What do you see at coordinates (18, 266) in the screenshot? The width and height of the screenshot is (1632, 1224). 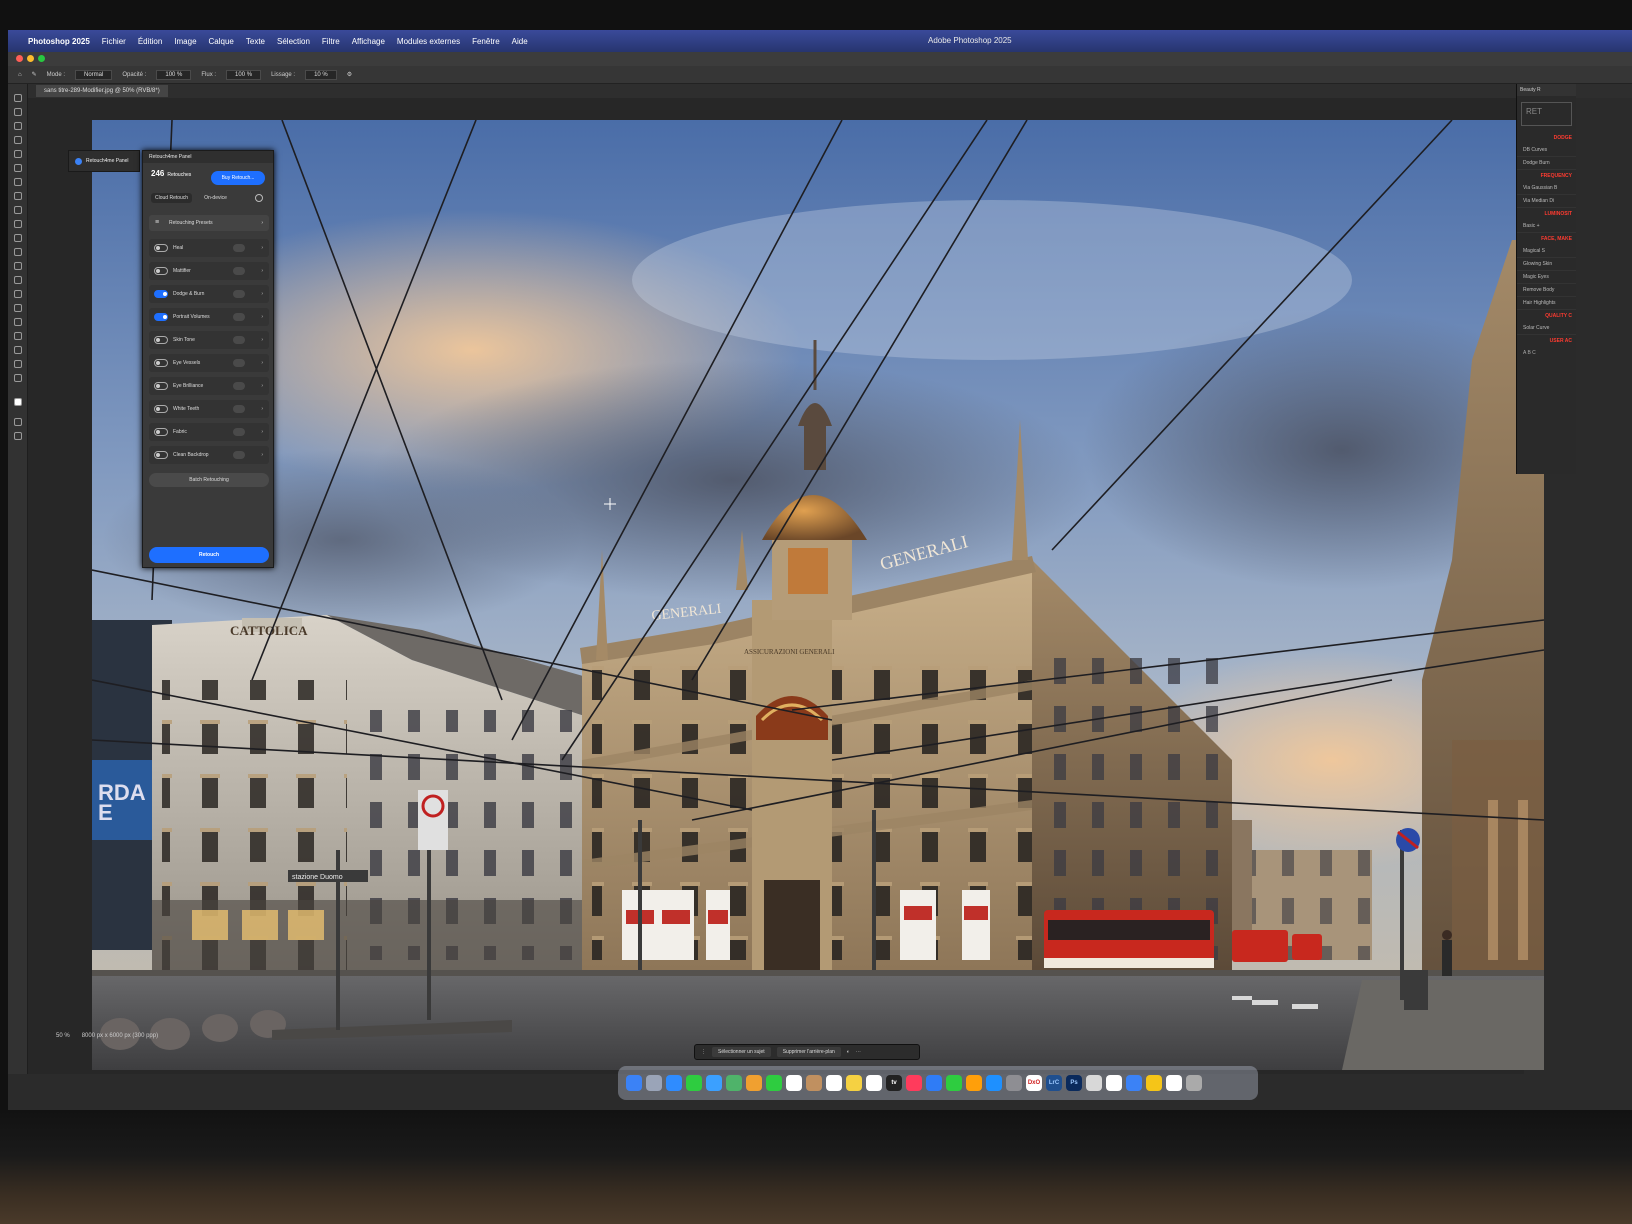 I see `gradient-tool-icon` at bounding box center [18, 266].